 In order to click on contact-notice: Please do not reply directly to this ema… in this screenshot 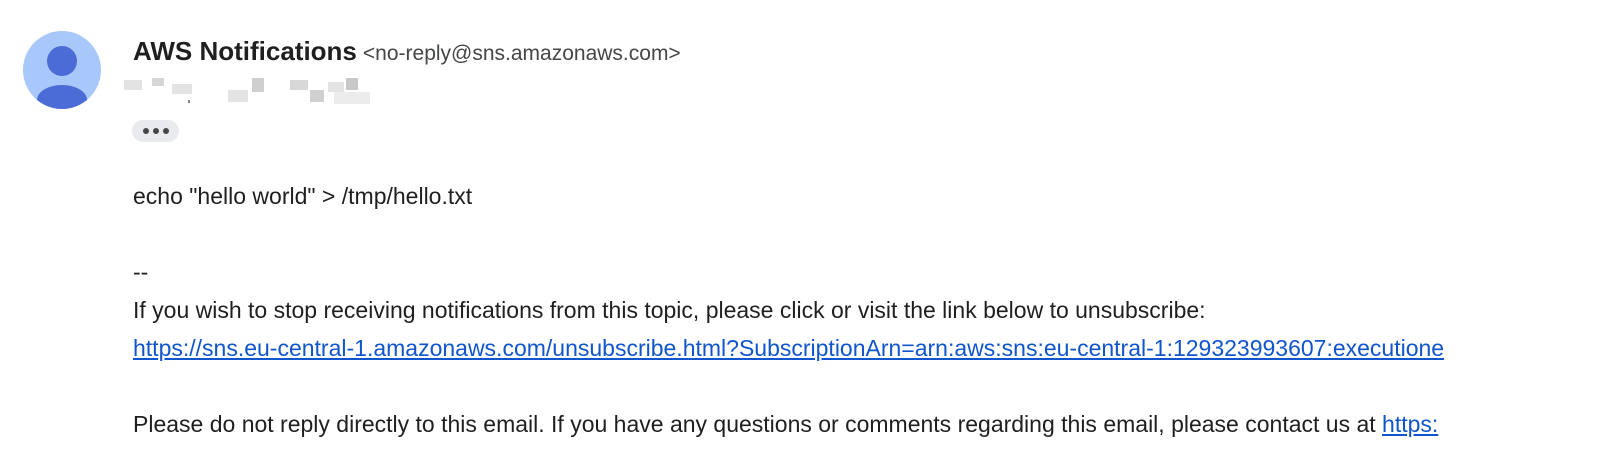, I will do `click(758, 424)`.